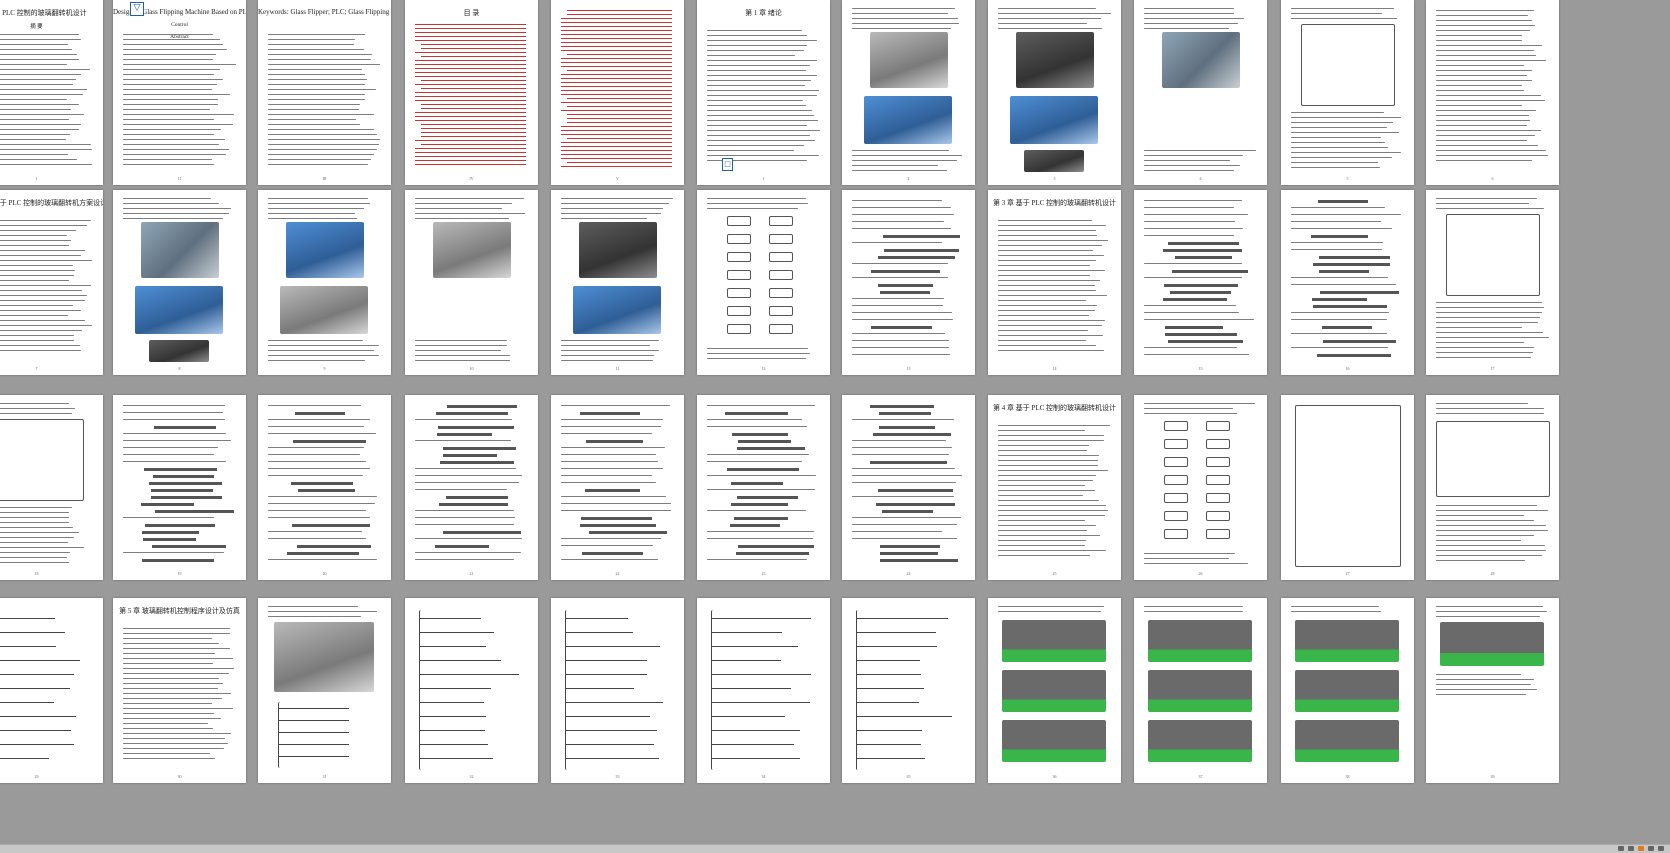 The image size is (1670, 853). I want to click on page-number: 16, so click(1347, 368).